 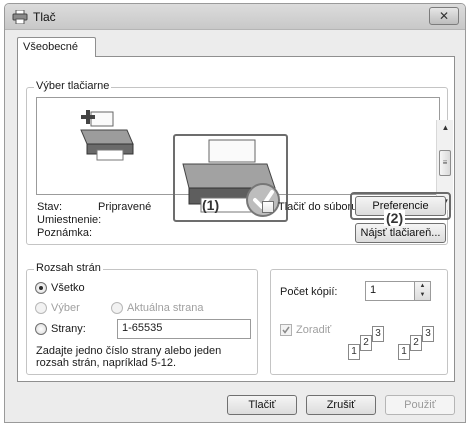 What do you see at coordinates (68, 268) in the screenshot?
I see `page-range-label: Rozsah strán` at bounding box center [68, 268].